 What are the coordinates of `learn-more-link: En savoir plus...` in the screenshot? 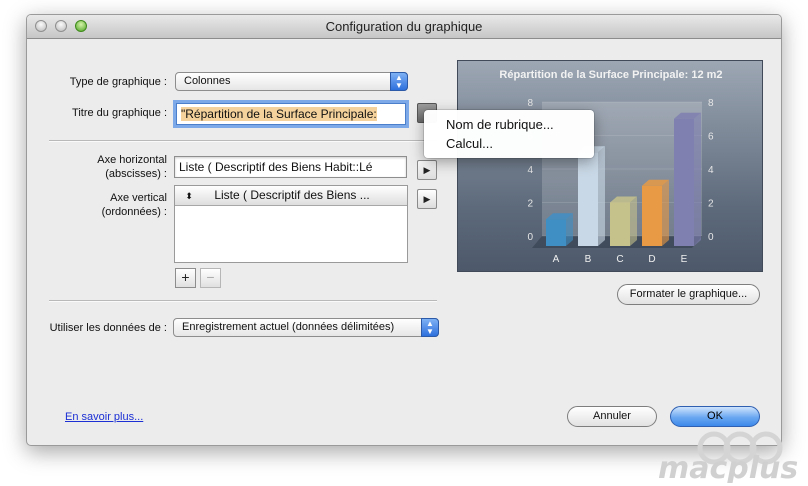 It's located at (104, 417).